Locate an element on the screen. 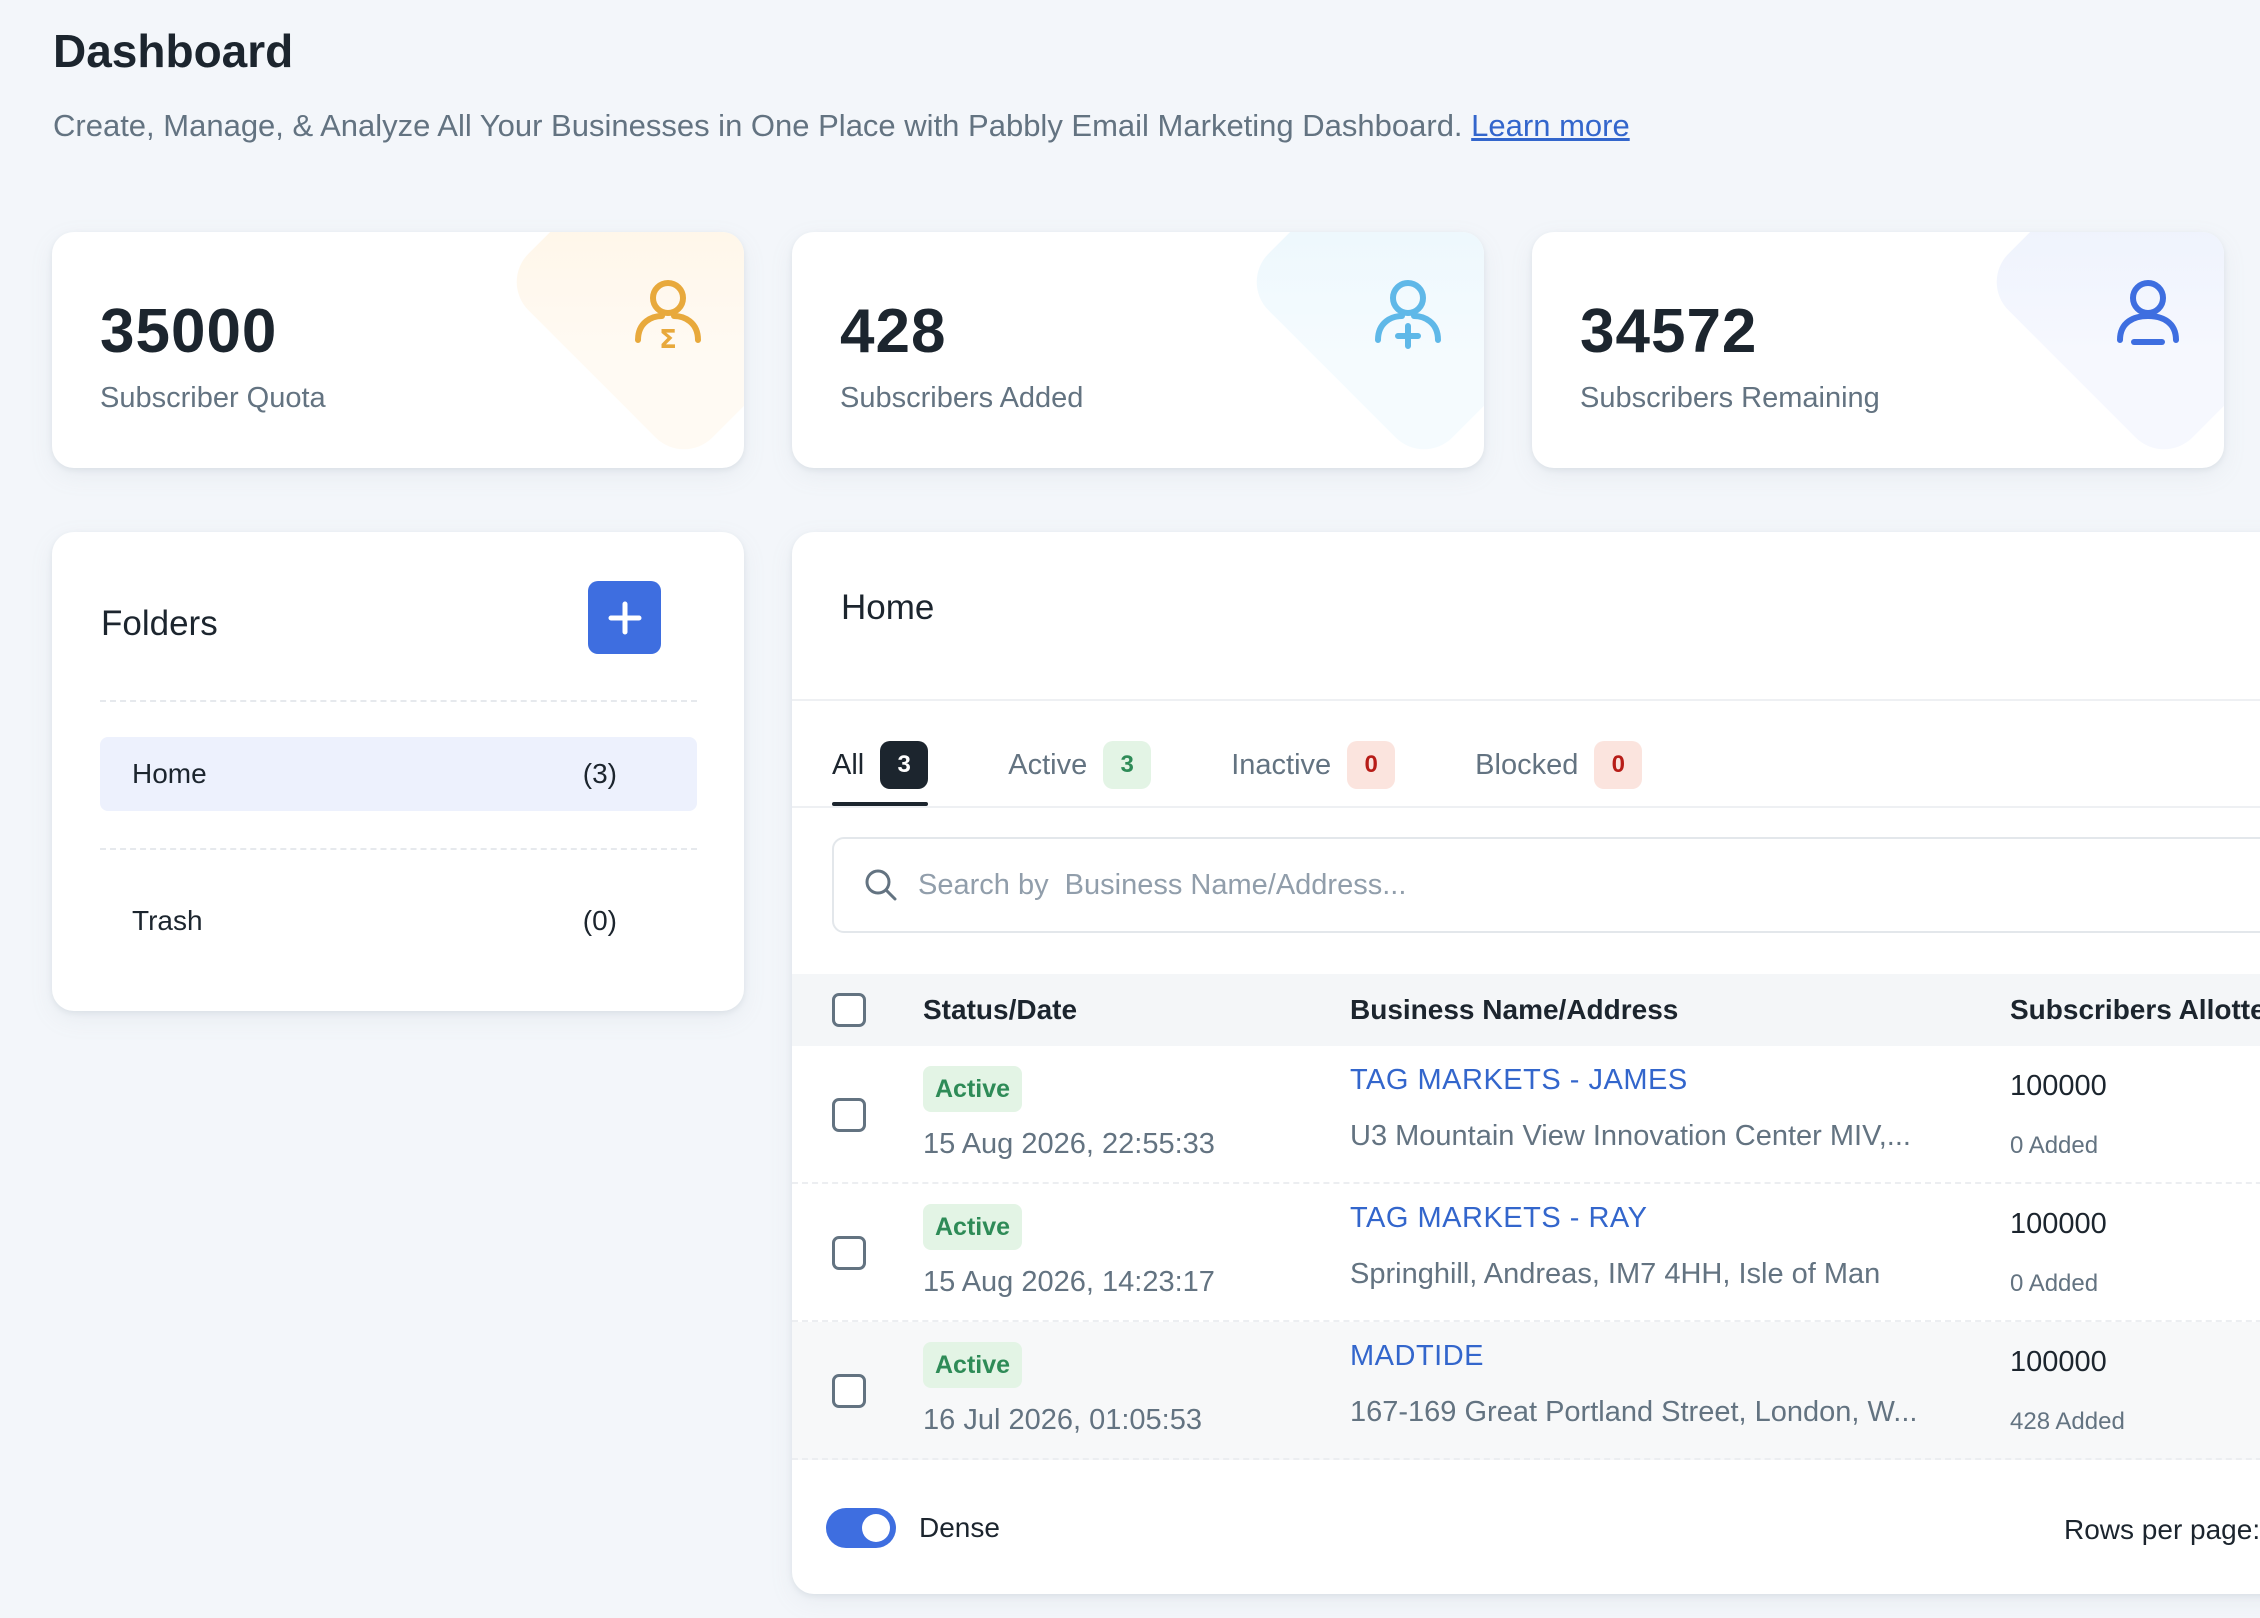  folders-panel: Folders Home (3) Trash (0) is located at coordinates (398, 771).